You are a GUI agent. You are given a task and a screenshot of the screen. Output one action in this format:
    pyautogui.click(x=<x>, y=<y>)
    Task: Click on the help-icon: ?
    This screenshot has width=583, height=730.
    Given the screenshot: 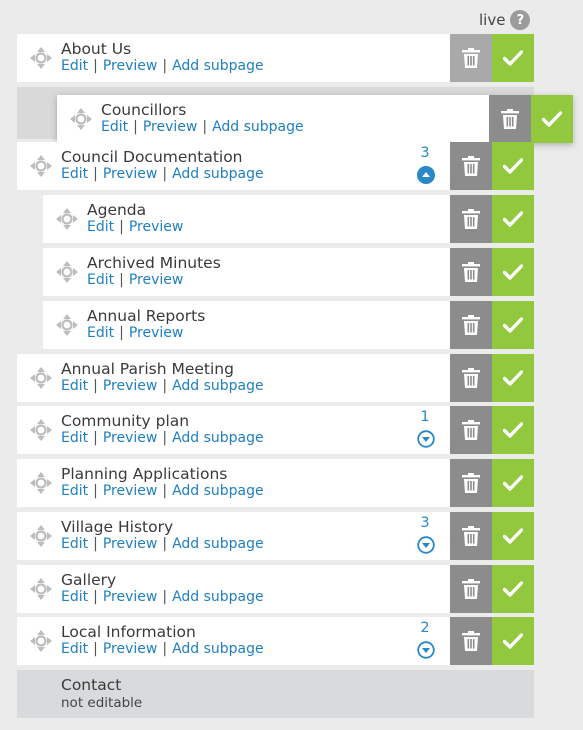 What is the action you would take?
    pyautogui.click(x=520, y=20)
    